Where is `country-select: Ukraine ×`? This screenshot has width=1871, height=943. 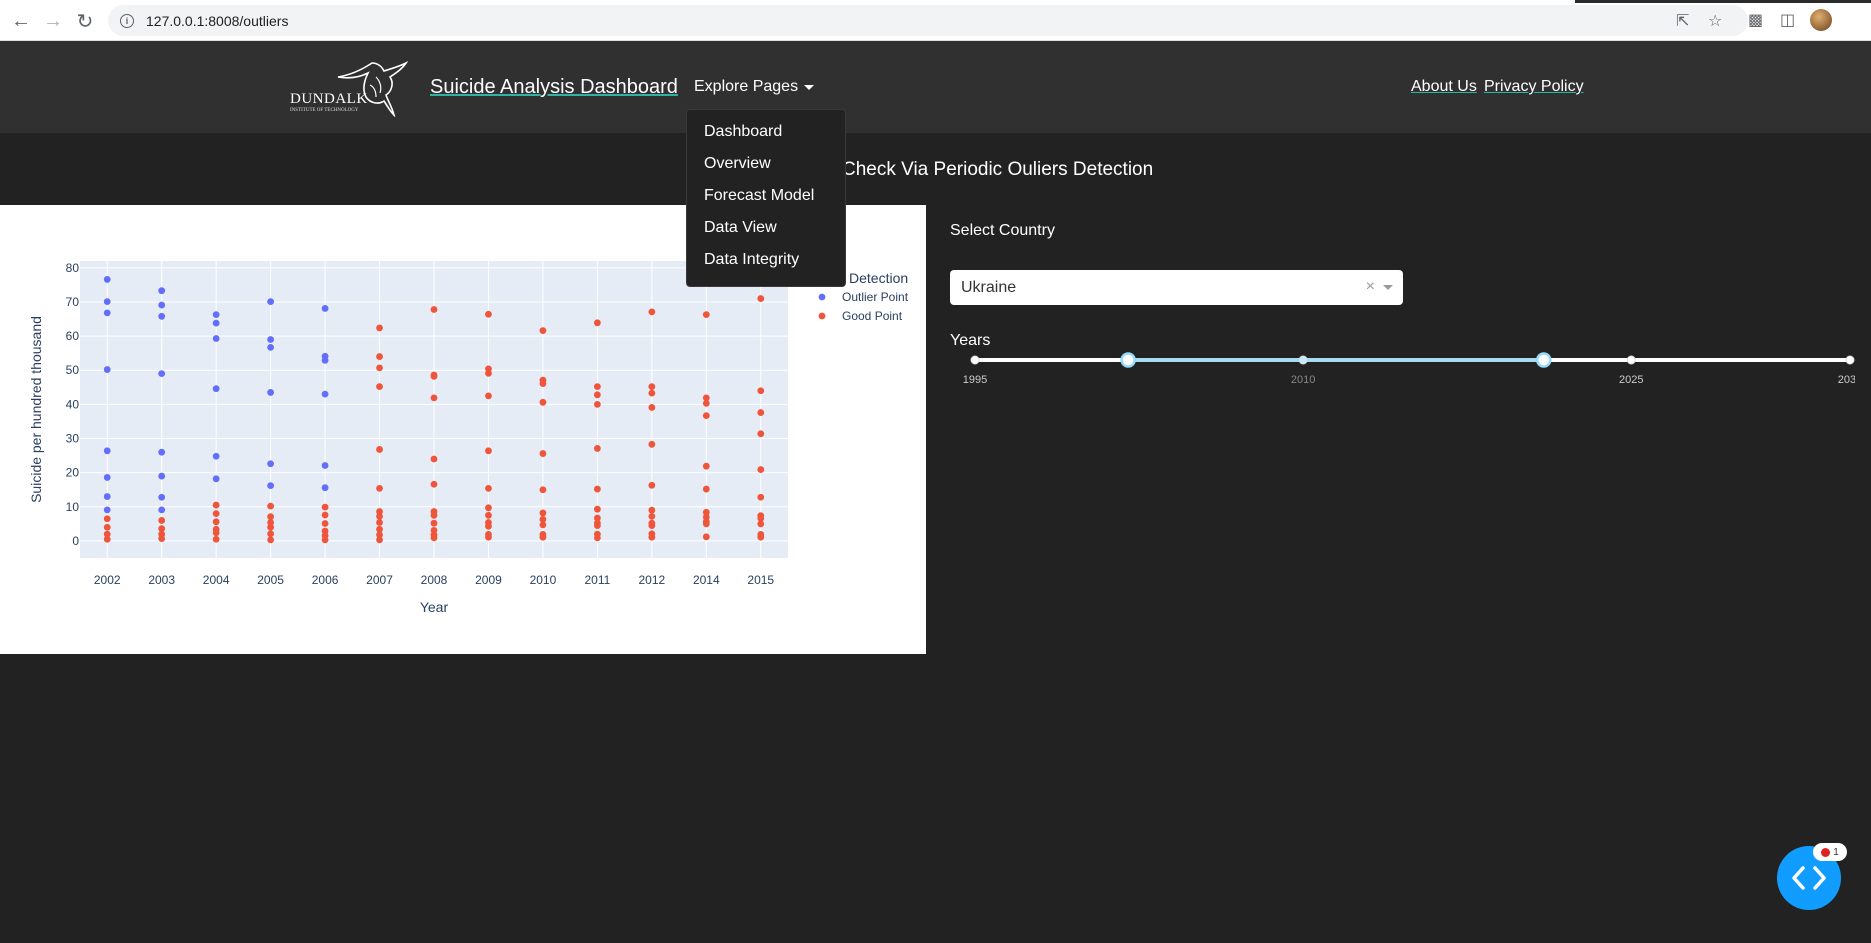
country-select: Ukraine × is located at coordinates (1176, 287).